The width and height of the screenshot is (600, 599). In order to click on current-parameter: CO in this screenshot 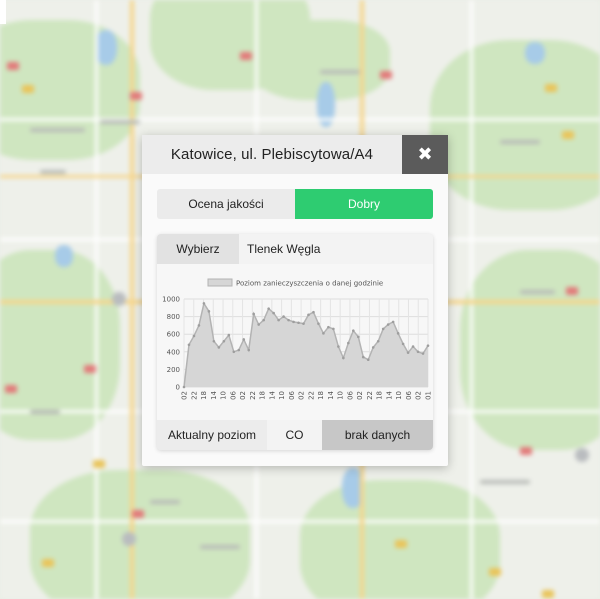, I will do `click(294, 435)`.